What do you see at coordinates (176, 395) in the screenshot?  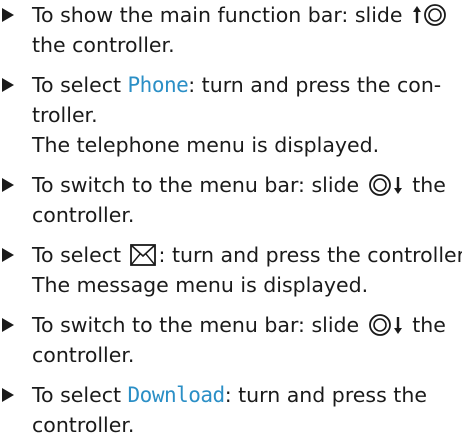 I see `menu-item-download: Download` at bounding box center [176, 395].